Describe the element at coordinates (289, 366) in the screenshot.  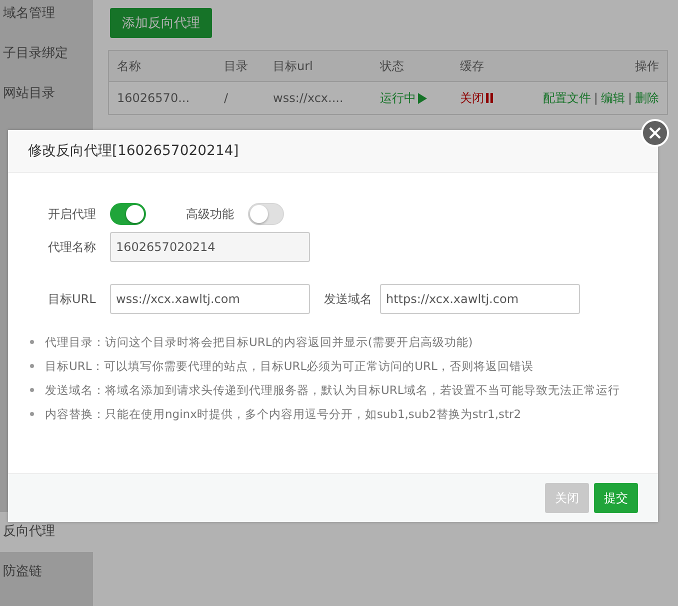
I see `help-text: 目标URL：可以填写你需要代理的站点，目标URL必须为可正常访问的URL，否则将返回错误` at that location.